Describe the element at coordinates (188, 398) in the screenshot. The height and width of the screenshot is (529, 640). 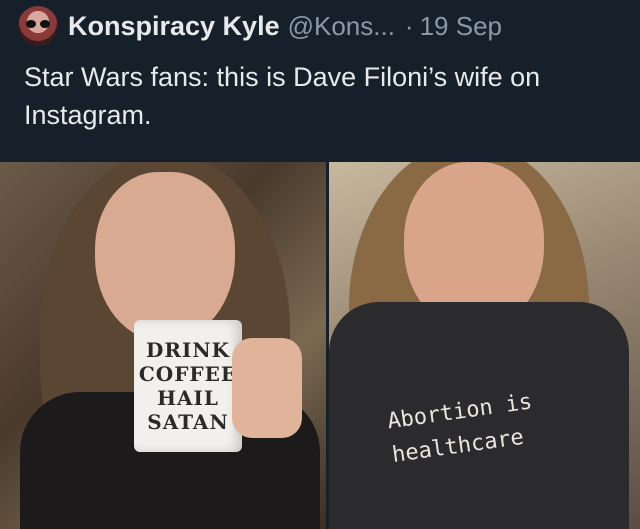
I see `mug-line-3: HAIL` at that location.